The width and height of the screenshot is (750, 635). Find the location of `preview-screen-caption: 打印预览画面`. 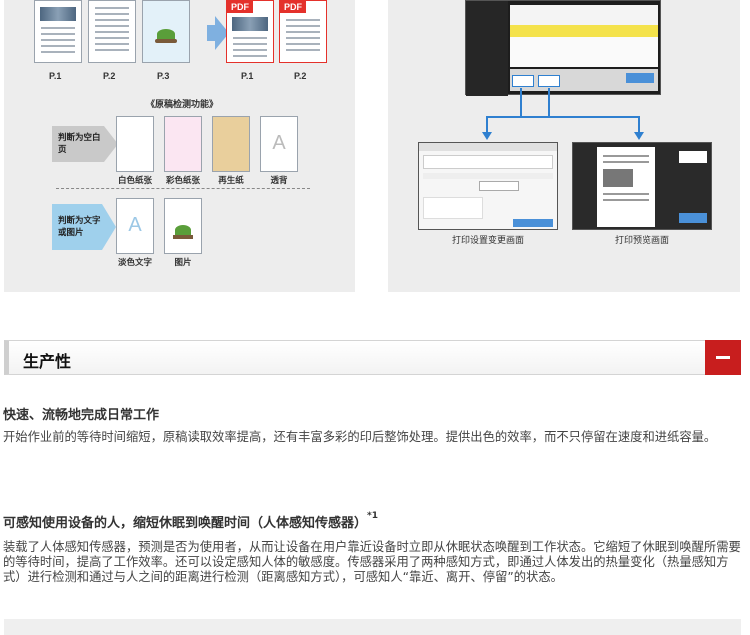

preview-screen-caption: 打印预览画面 is located at coordinates (641, 241).